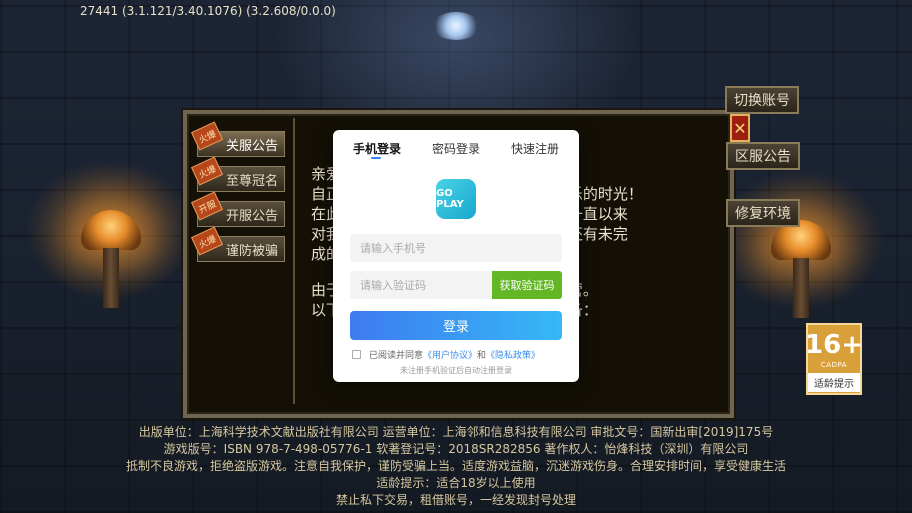 The image size is (912, 513). I want to click on notice-tab-label: 关服公告, so click(251, 146).